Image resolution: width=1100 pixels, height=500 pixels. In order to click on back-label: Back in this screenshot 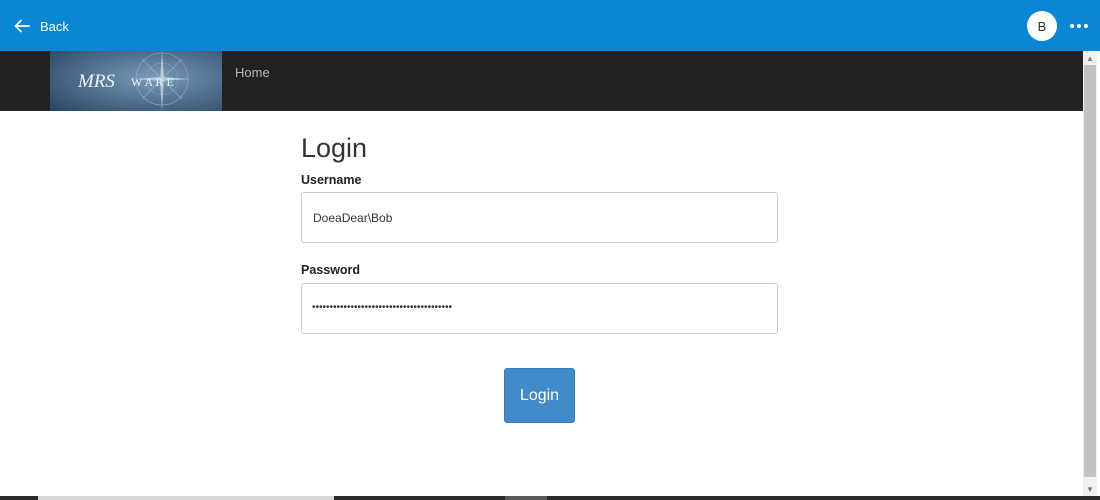, I will do `click(54, 26)`.